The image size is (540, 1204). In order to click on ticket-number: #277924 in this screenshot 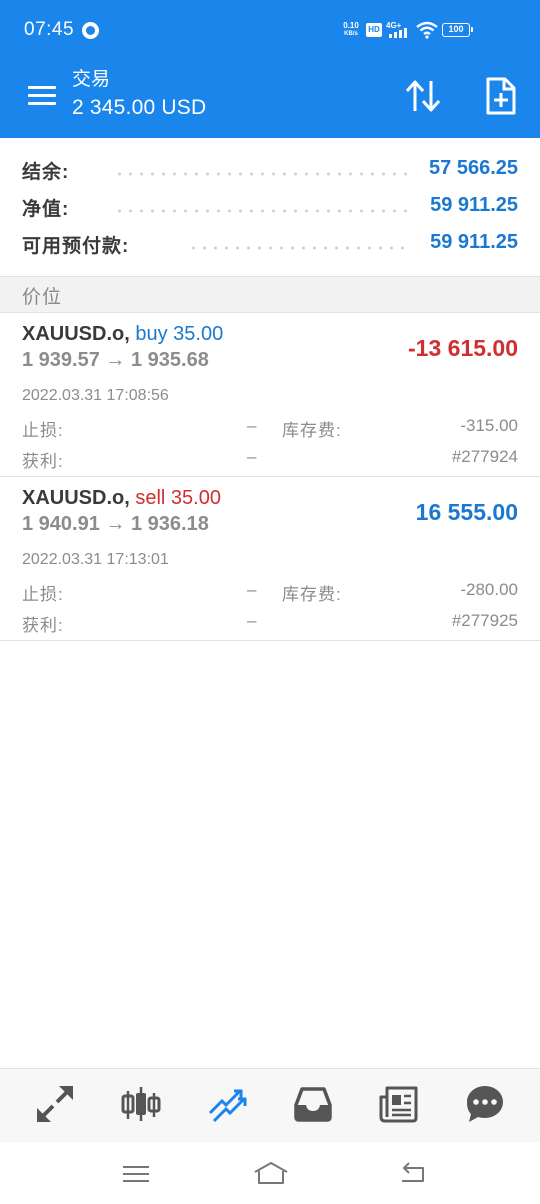, I will do `click(484, 456)`.